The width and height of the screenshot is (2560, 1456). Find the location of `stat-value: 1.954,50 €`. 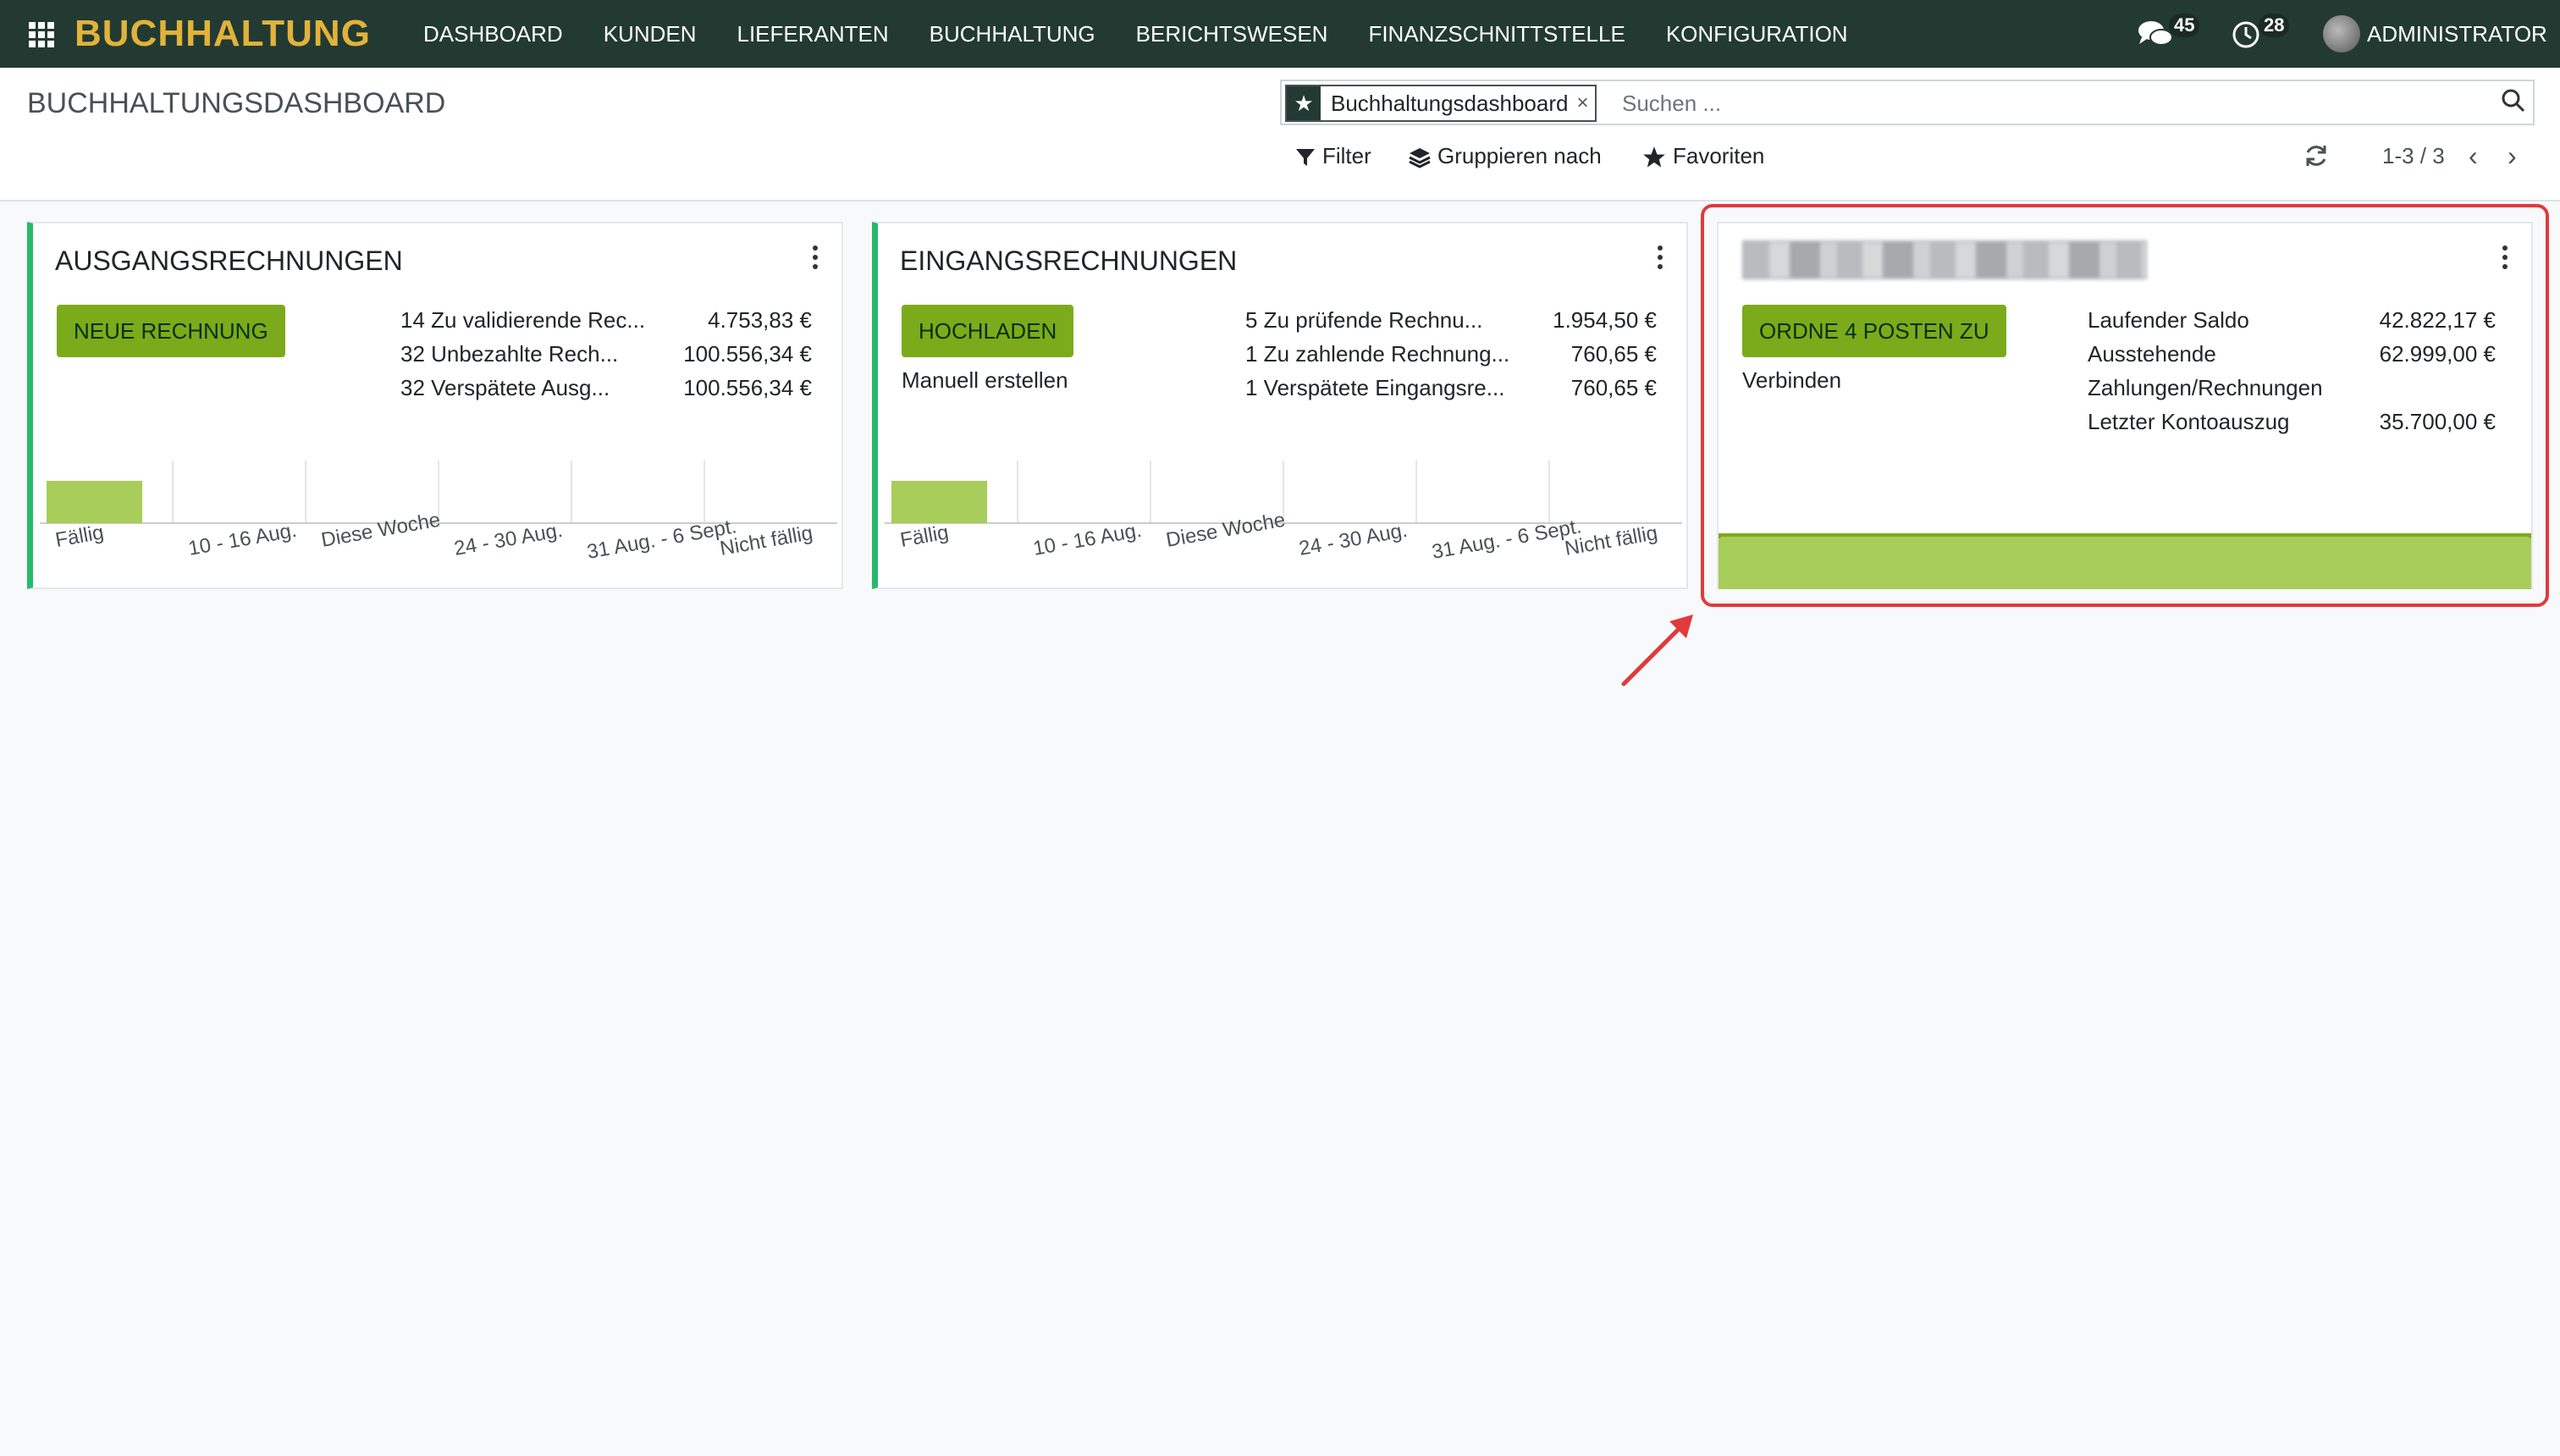

stat-value: 1.954,50 € is located at coordinates (1605, 320).